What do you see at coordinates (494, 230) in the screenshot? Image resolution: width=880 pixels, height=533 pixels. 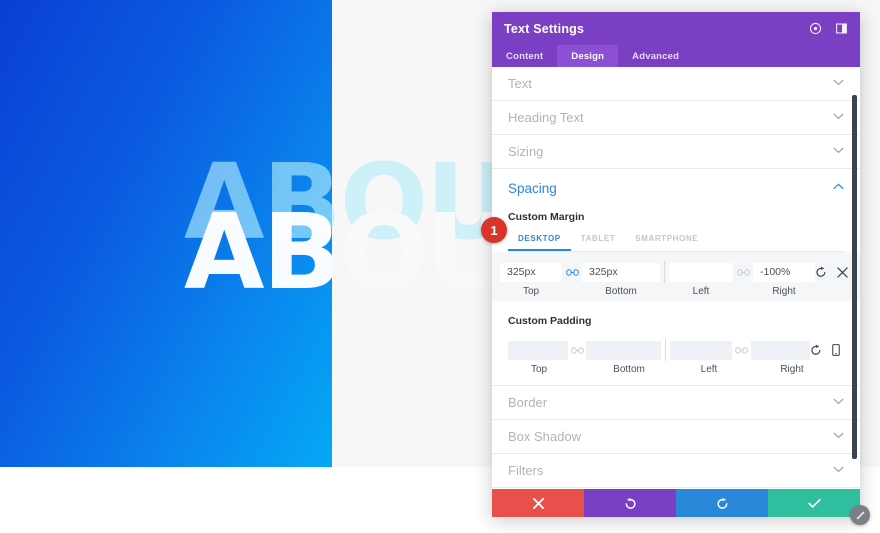 I see `step-marker-badge: 1` at bounding box center [494, 230].